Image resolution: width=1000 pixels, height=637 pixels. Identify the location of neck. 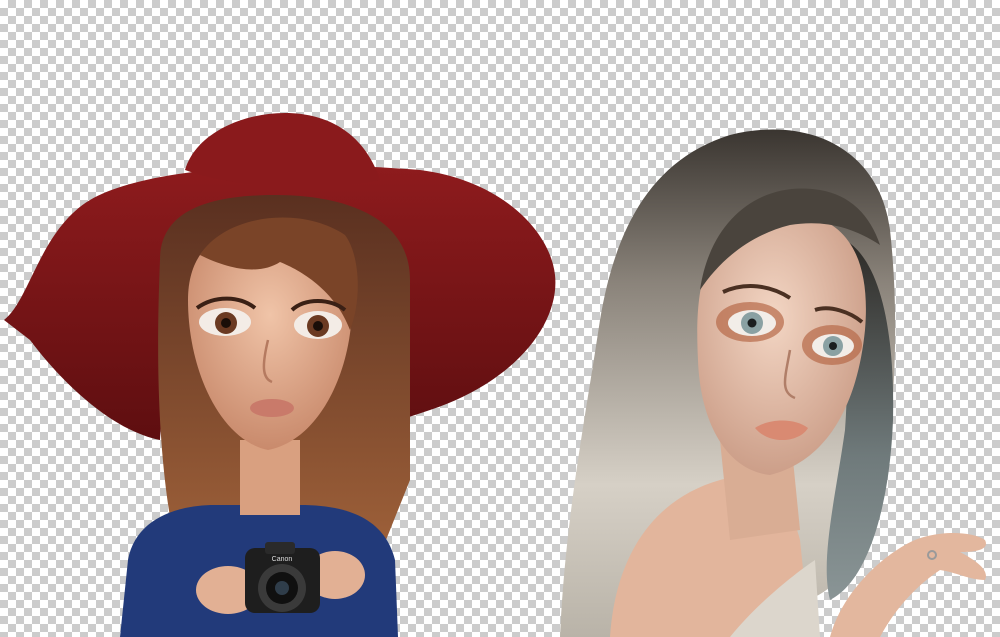
(270, 477).